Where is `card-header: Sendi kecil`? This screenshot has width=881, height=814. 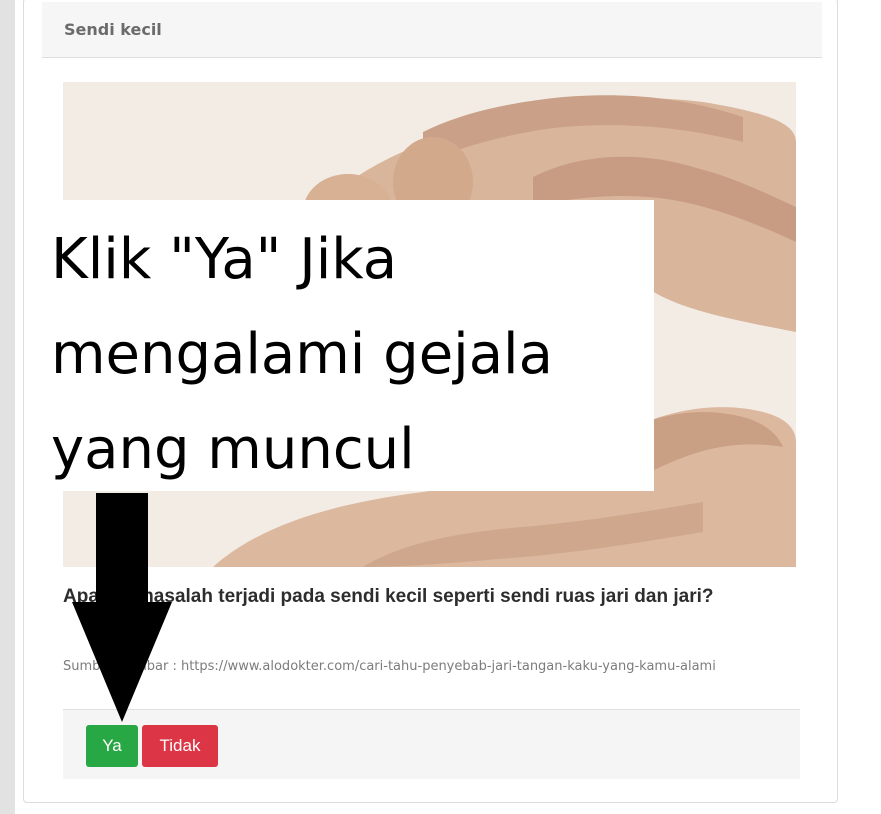 card-header: Sendi kecil is located at coordinates (432, 30).